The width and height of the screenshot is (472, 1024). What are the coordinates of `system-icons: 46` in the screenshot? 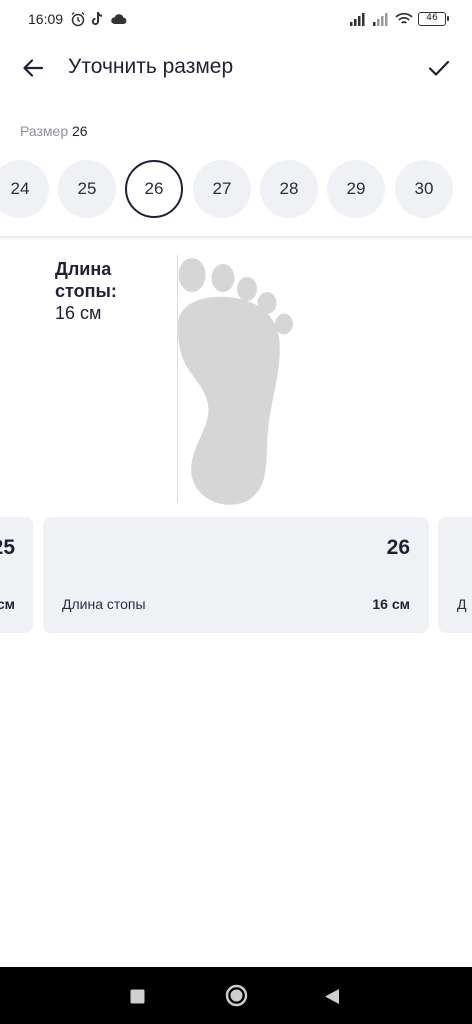 It's located at (399, 19).